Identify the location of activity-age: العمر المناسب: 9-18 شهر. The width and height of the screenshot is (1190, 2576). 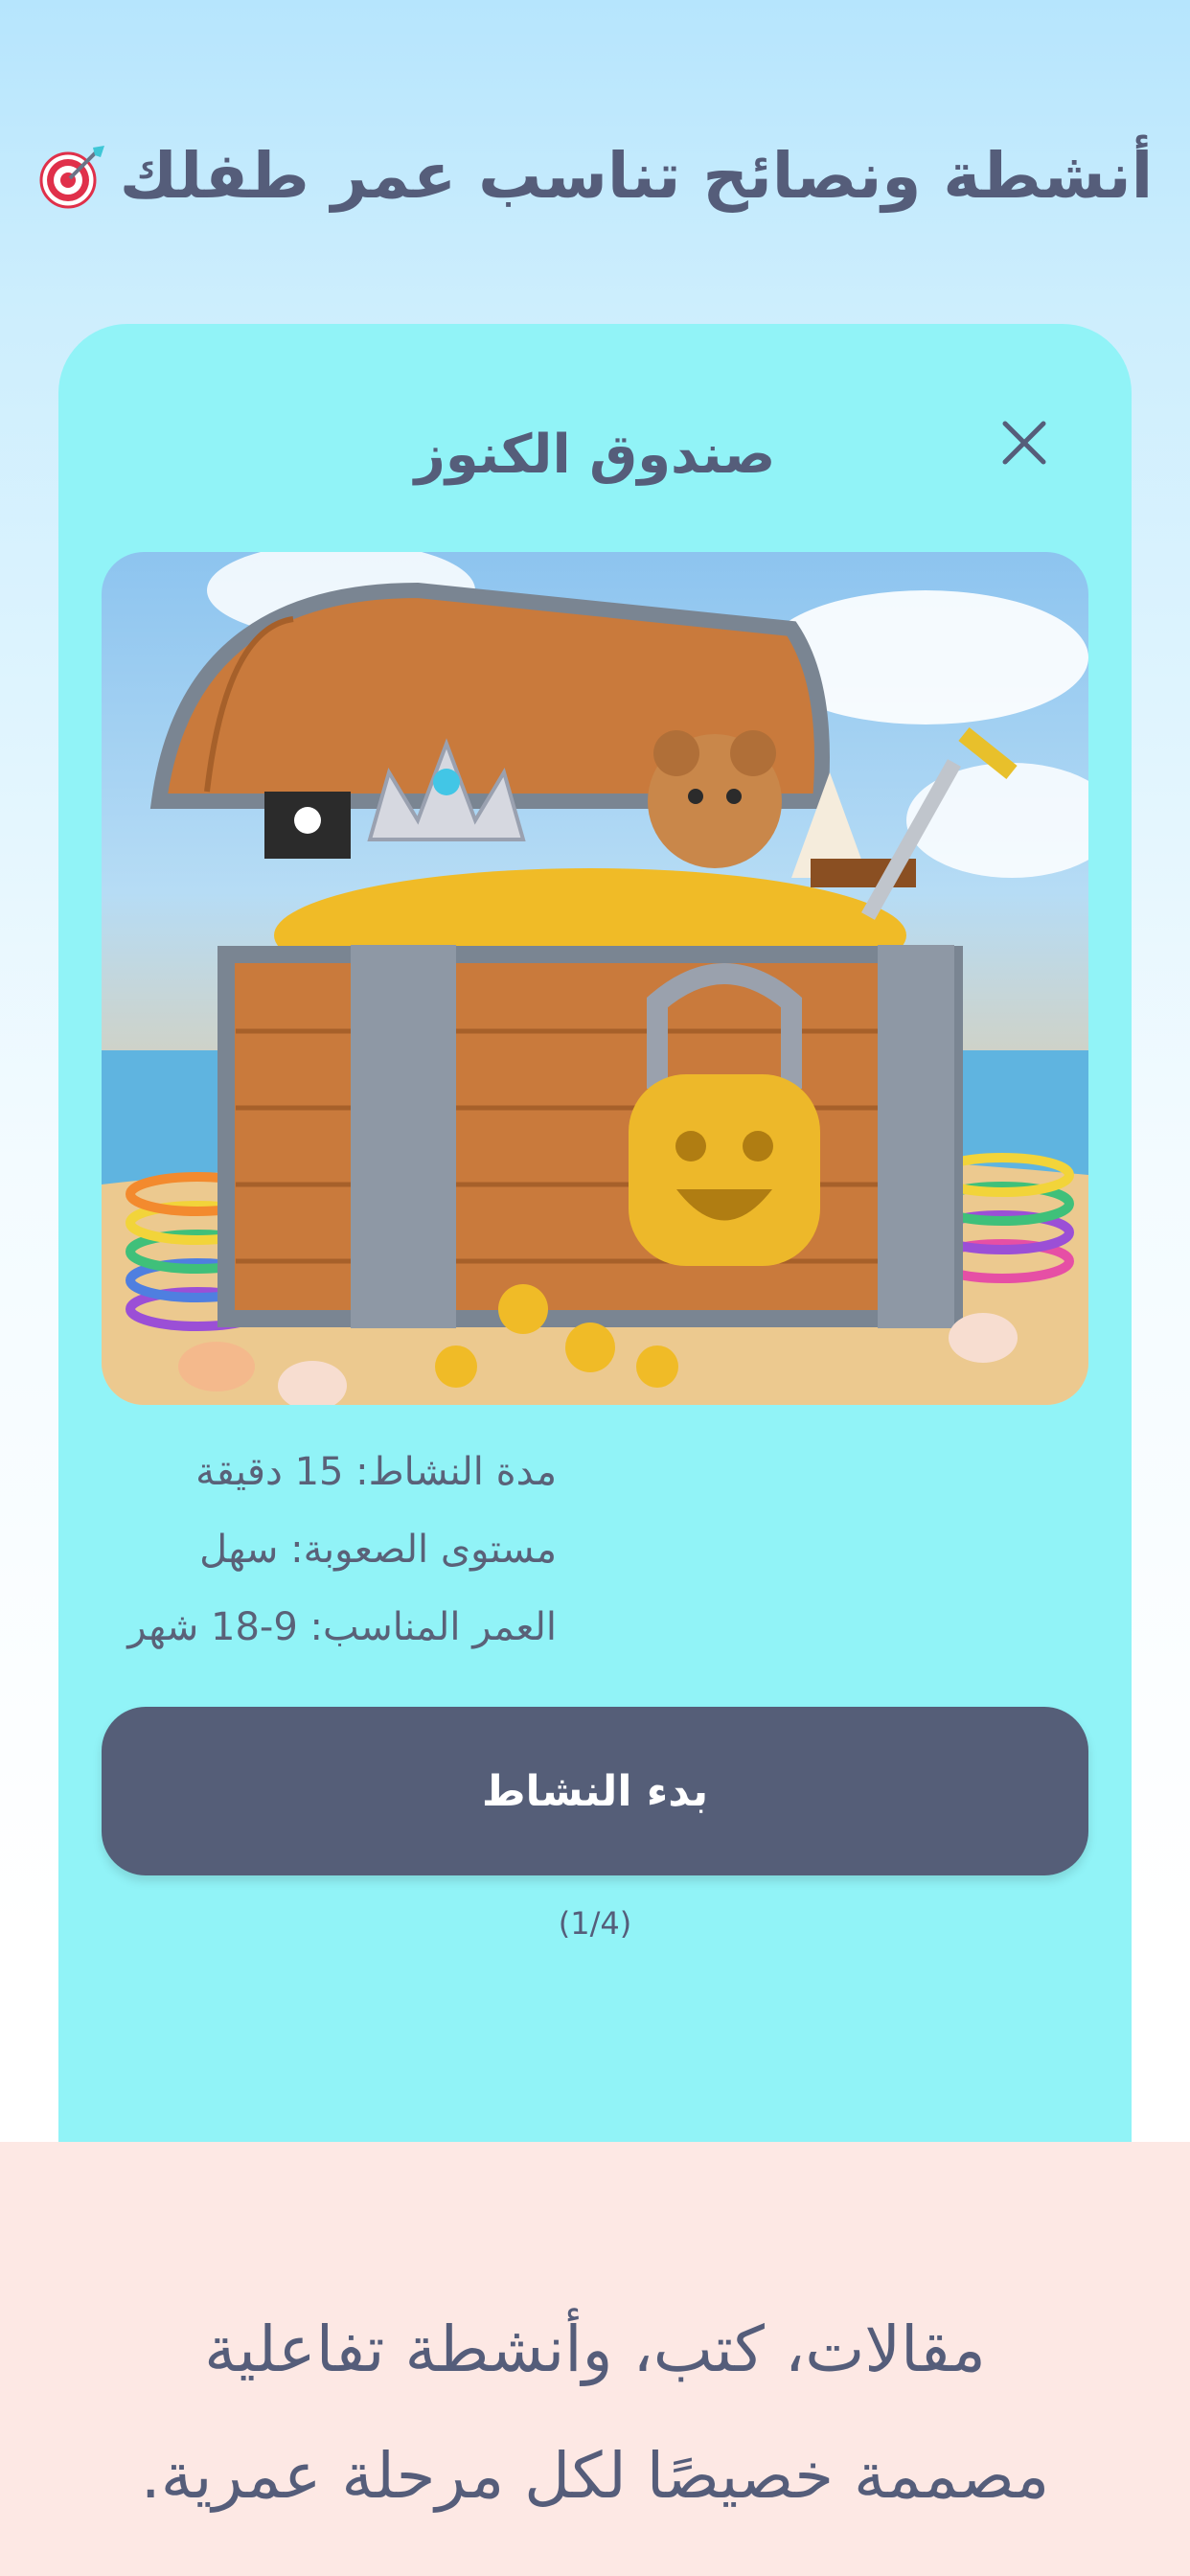
(595, 1627).